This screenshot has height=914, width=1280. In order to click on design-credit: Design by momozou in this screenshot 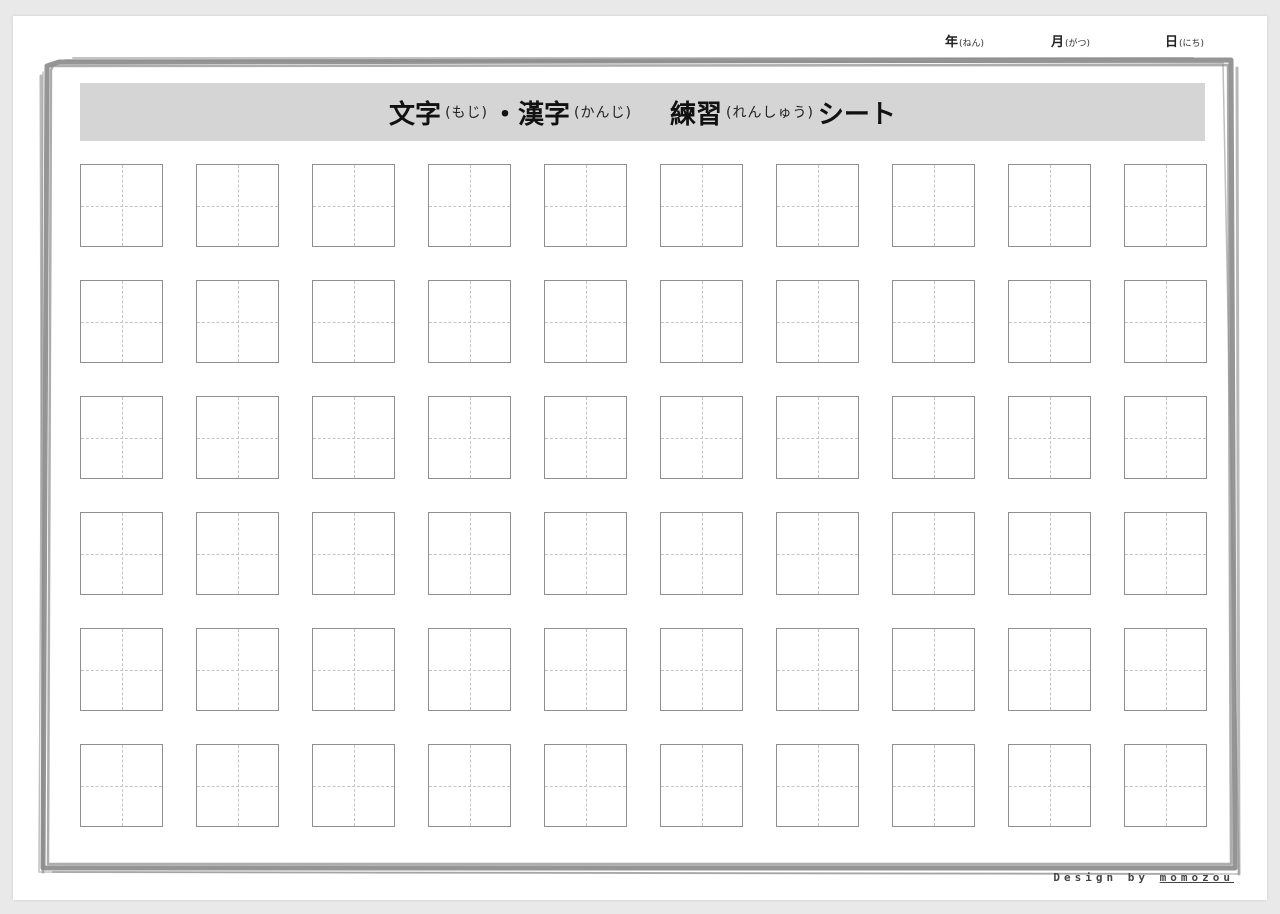, I will do `click(1143, 877)`.